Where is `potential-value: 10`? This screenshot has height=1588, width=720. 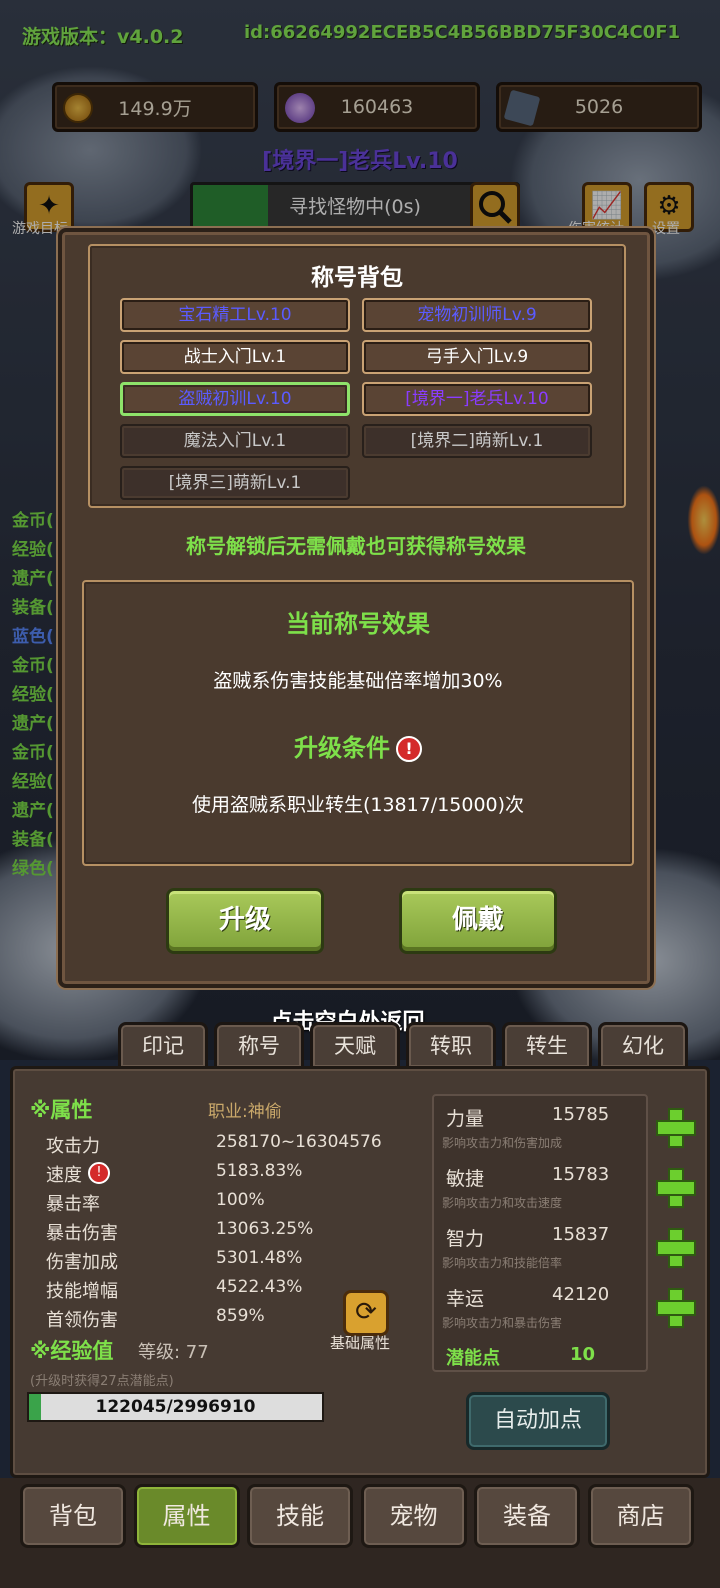
potential-value: 10 is located at coordinates (583, 1354).